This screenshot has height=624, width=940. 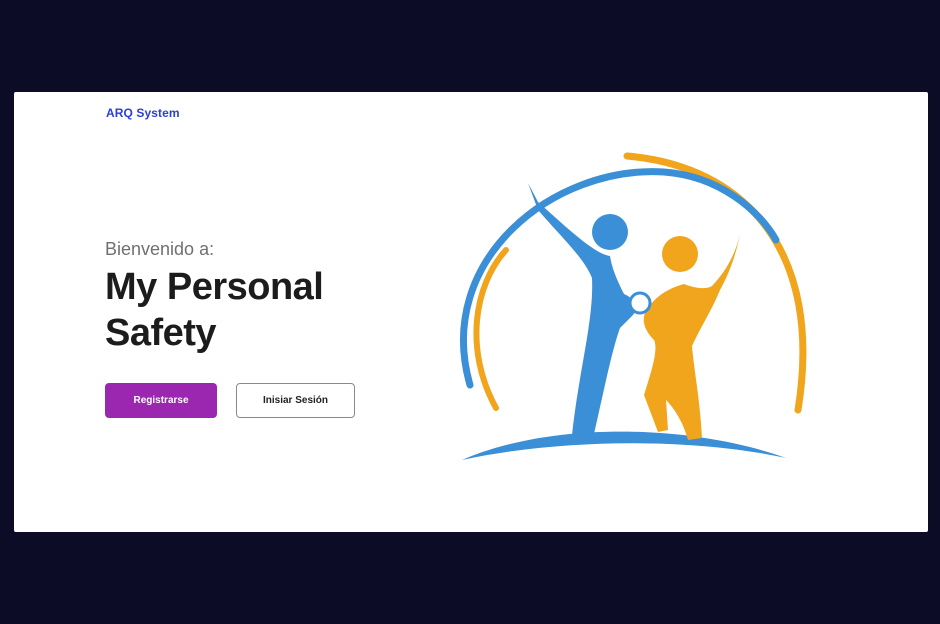 I want to click on logo-hands, so click(x=640, y=303).